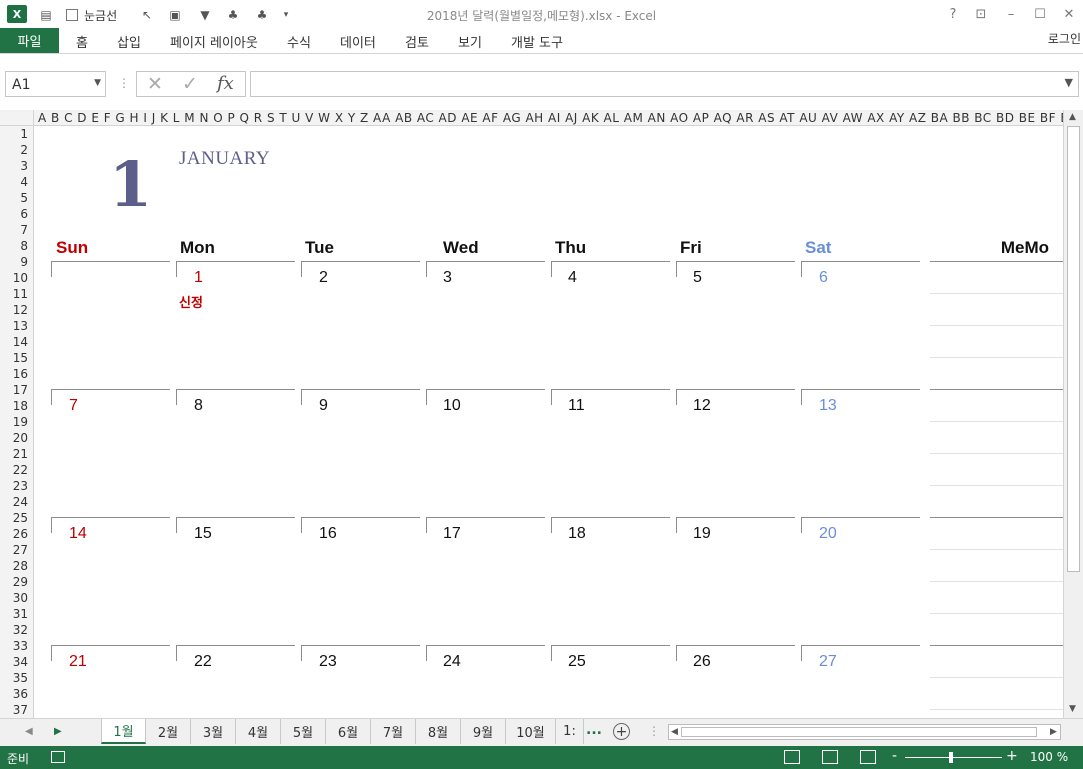  I want to click on horizontal-scroll-thumb, so click(859, 732).